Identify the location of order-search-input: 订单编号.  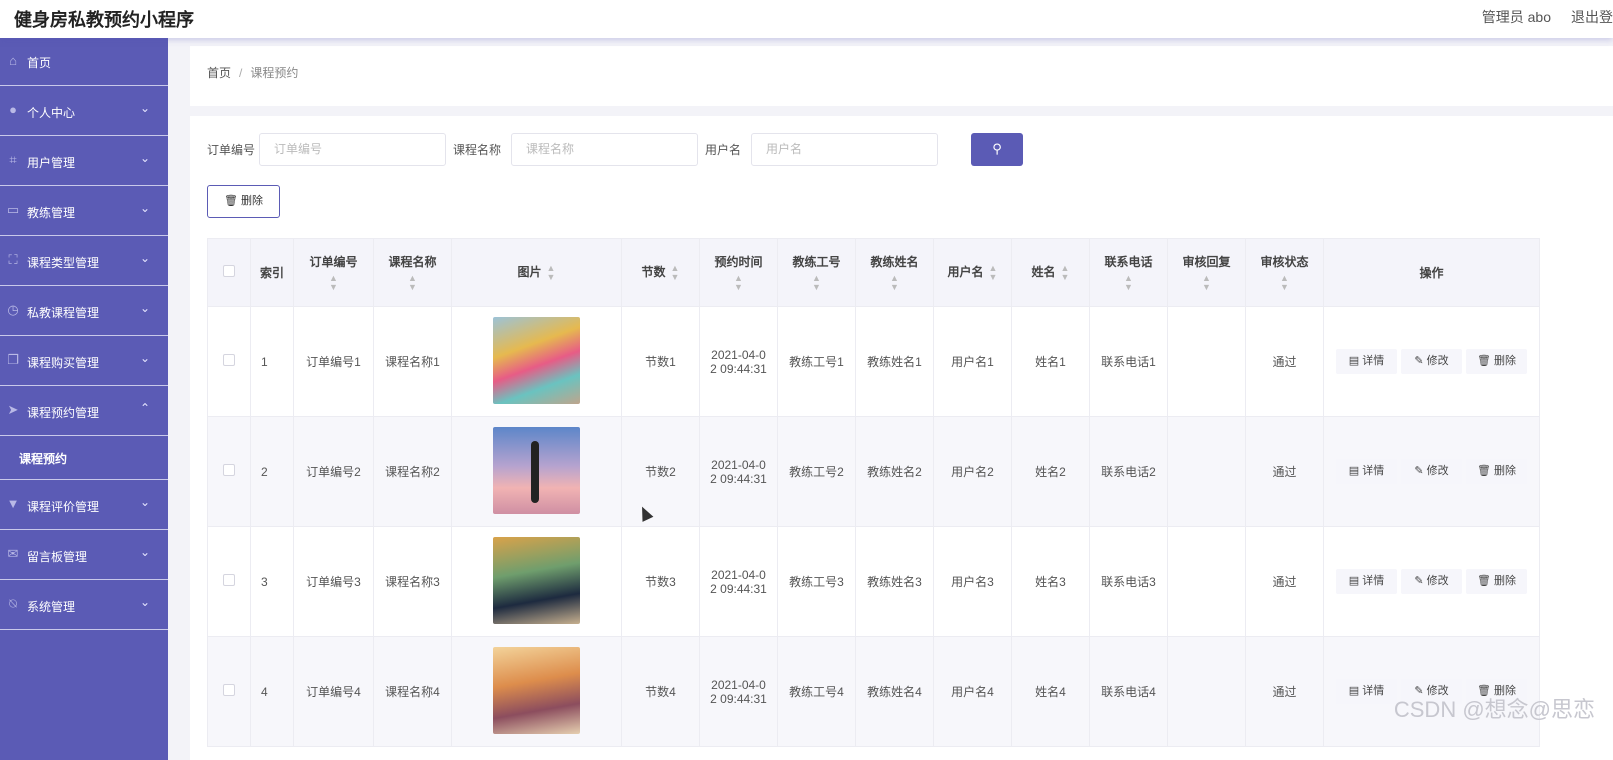
(352, 149).